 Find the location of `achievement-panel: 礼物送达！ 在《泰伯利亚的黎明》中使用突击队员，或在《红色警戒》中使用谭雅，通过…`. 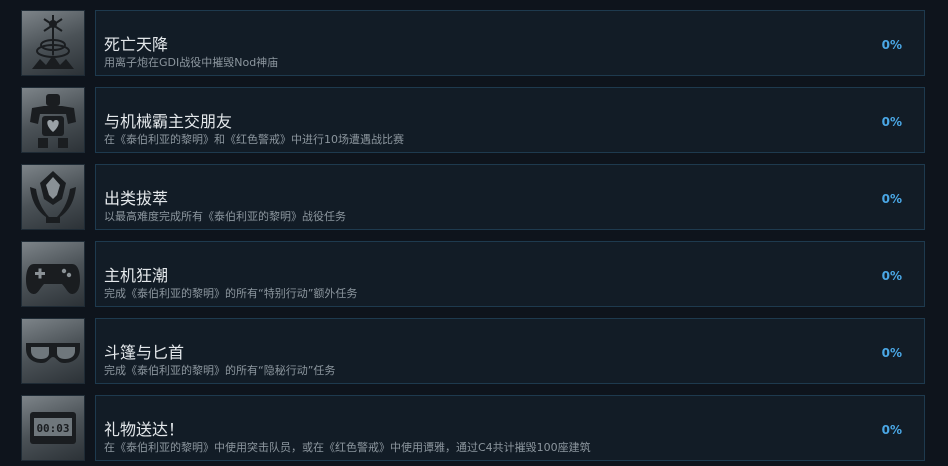

achievement-panel: 礼物送达！ 在《泰伯利亚的黎明》中使用突击队员，或在《红色警戒》中使用谭雅，通过… is located at coordinates (510, 428).